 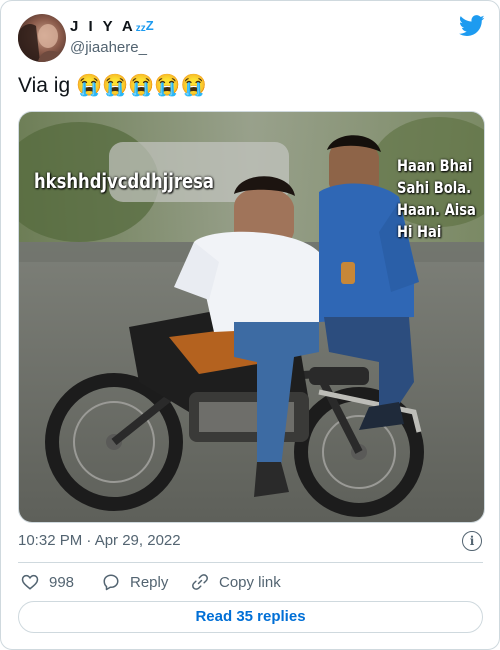 What do you see at coordinates (436, 199) in the screenshot?
I see `meme-caption-right: Haan Bhai Sahi Bola. Haan. Aisa Hi Hai` at bounding box center [436, 199].